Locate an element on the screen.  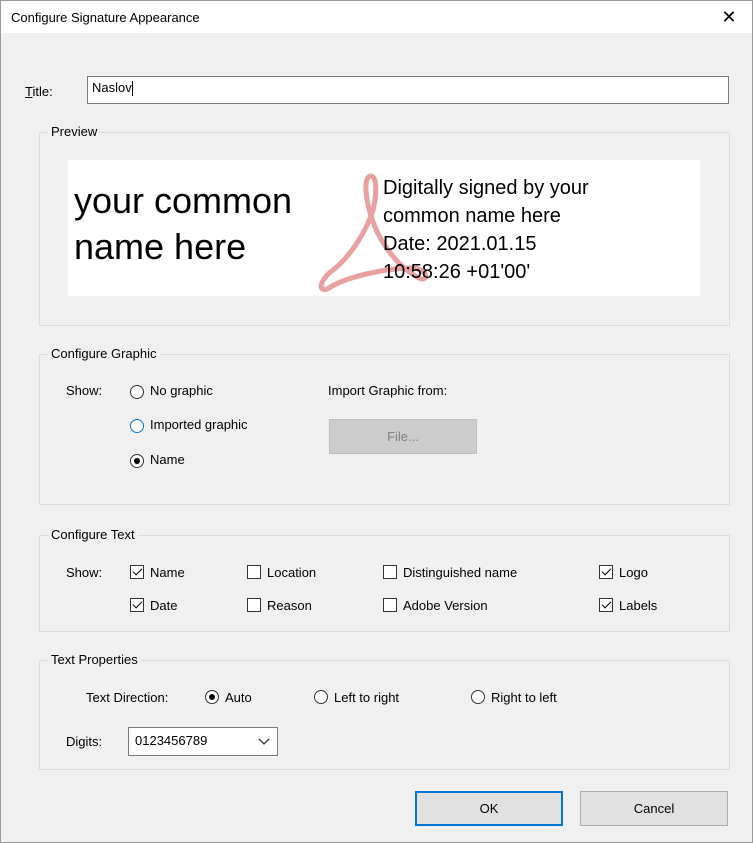
preview-name-line1: your common is located at coordinates (183, 200).